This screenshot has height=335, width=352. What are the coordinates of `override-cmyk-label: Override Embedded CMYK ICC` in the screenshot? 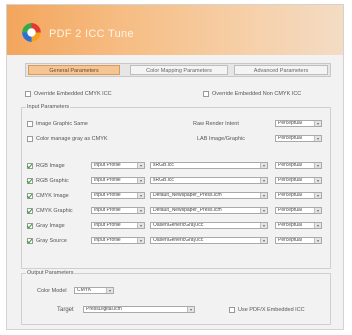 It's located at (73, 94).